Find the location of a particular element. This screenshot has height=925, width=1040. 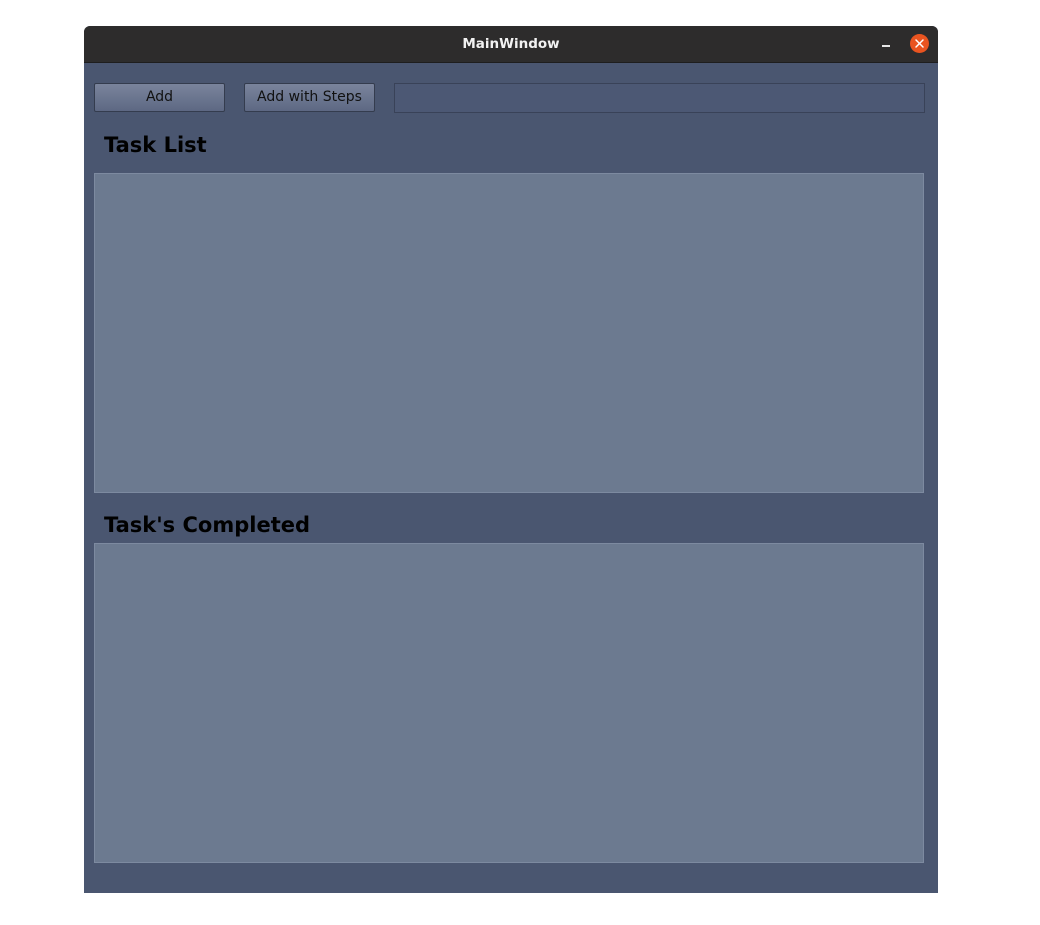

close-button is located at coordinates (919, 43).